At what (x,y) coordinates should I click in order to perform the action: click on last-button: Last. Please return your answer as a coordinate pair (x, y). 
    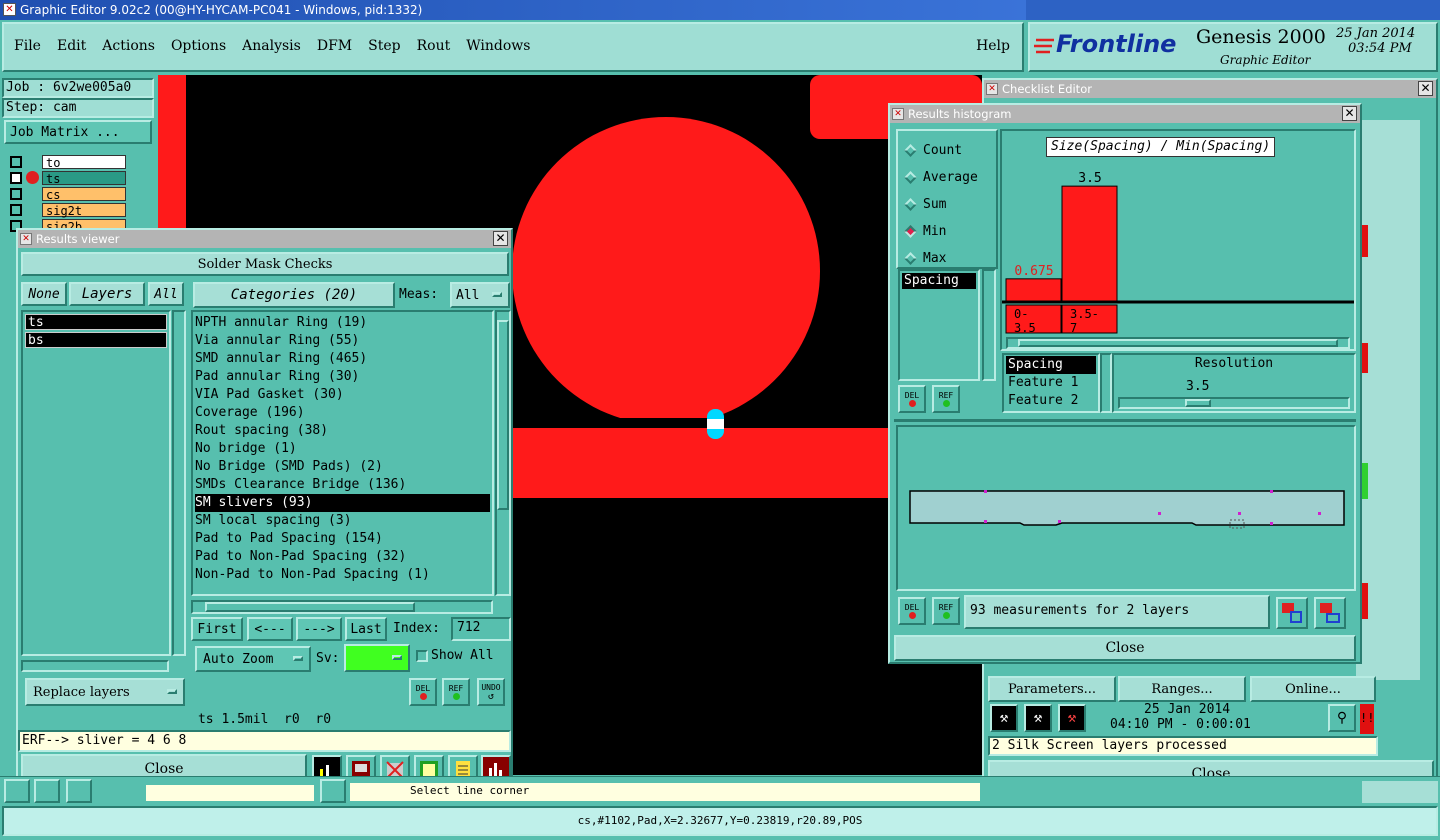
    Looking at the image, I should click on (366, 629).